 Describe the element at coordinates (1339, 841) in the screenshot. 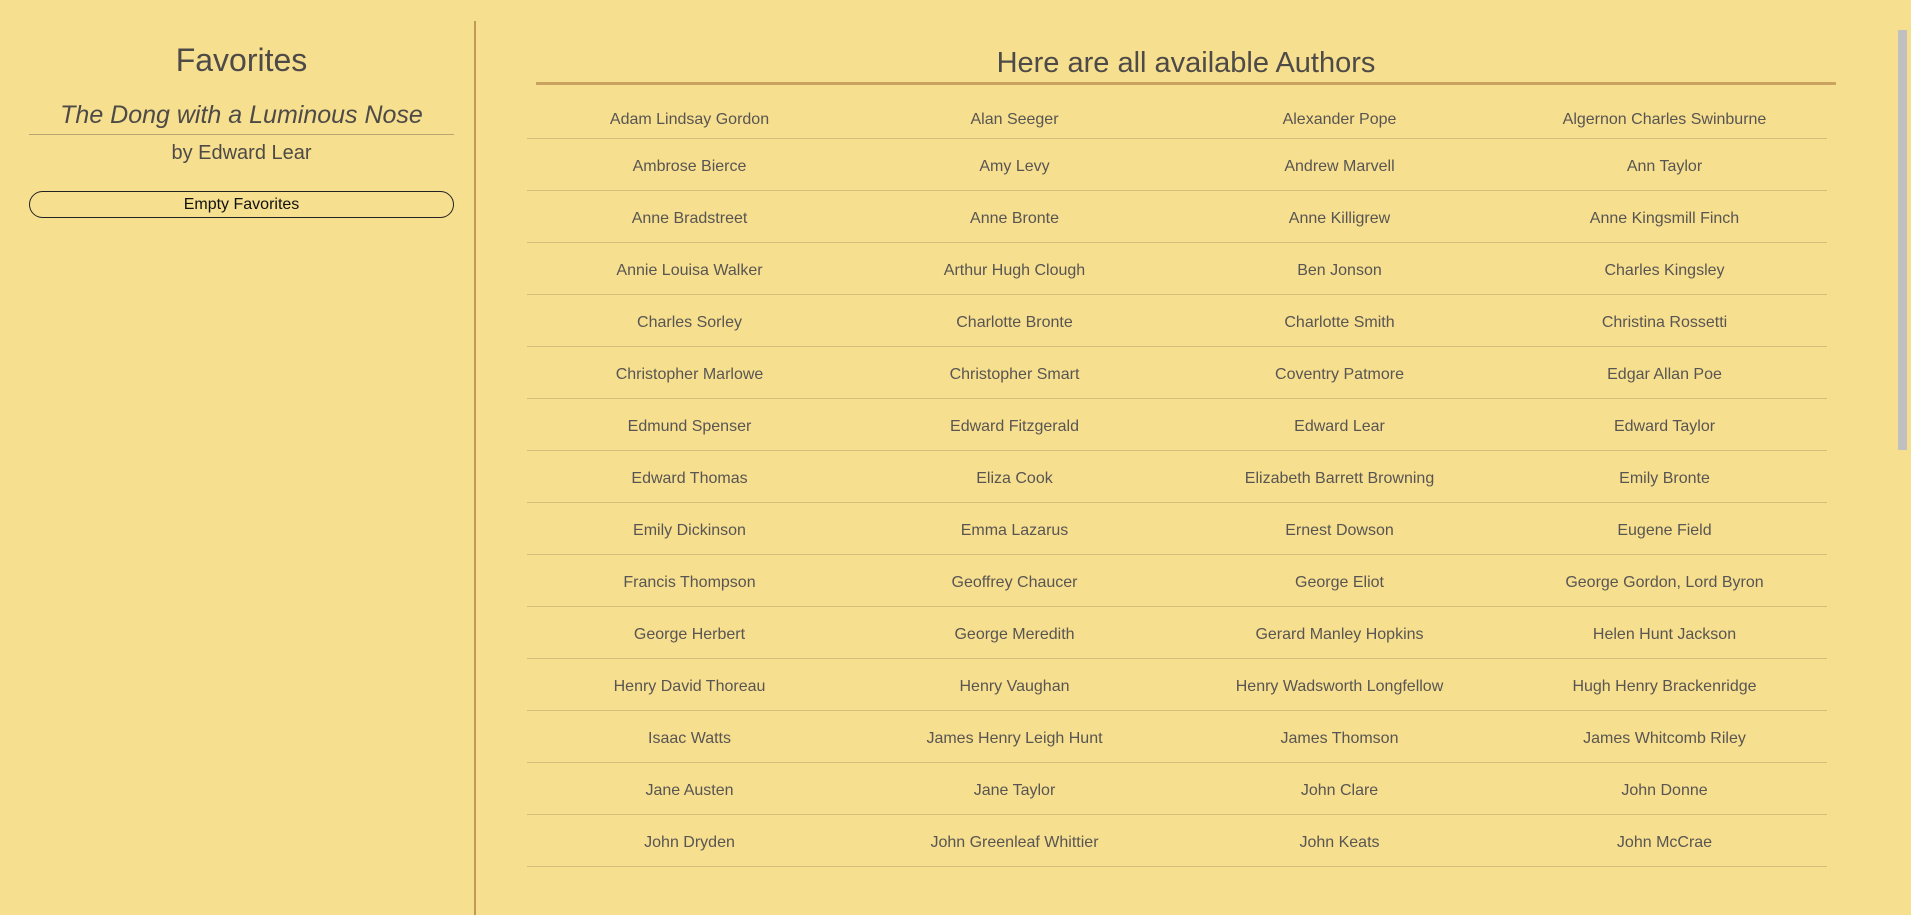

I see `author-link: John Keats` at that location.